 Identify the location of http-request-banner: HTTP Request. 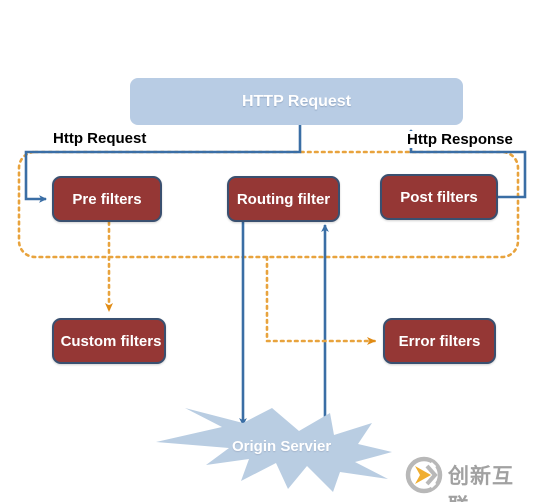
(296, 101).